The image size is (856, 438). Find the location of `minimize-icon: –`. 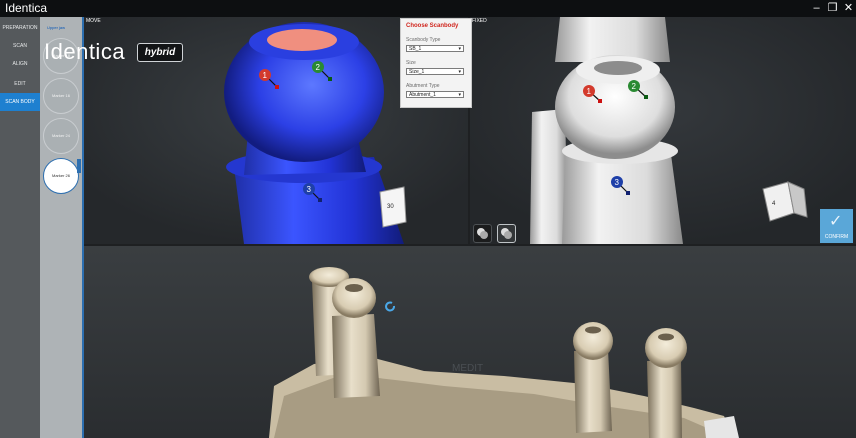

minimize-icon: – is located at coordinates (816, 8).